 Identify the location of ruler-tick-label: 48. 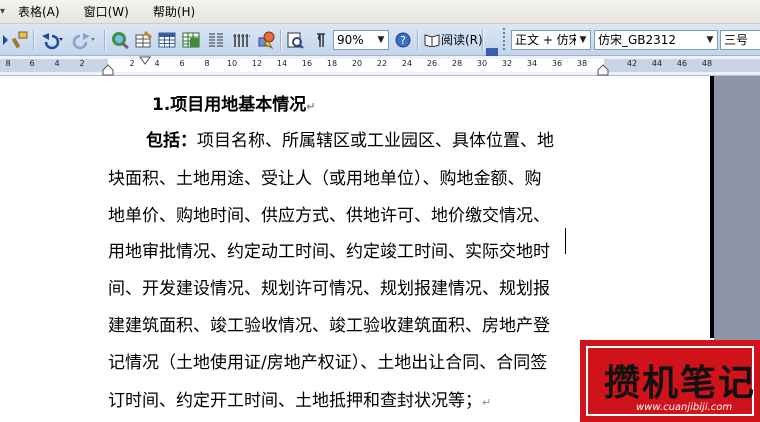
(707, 63).